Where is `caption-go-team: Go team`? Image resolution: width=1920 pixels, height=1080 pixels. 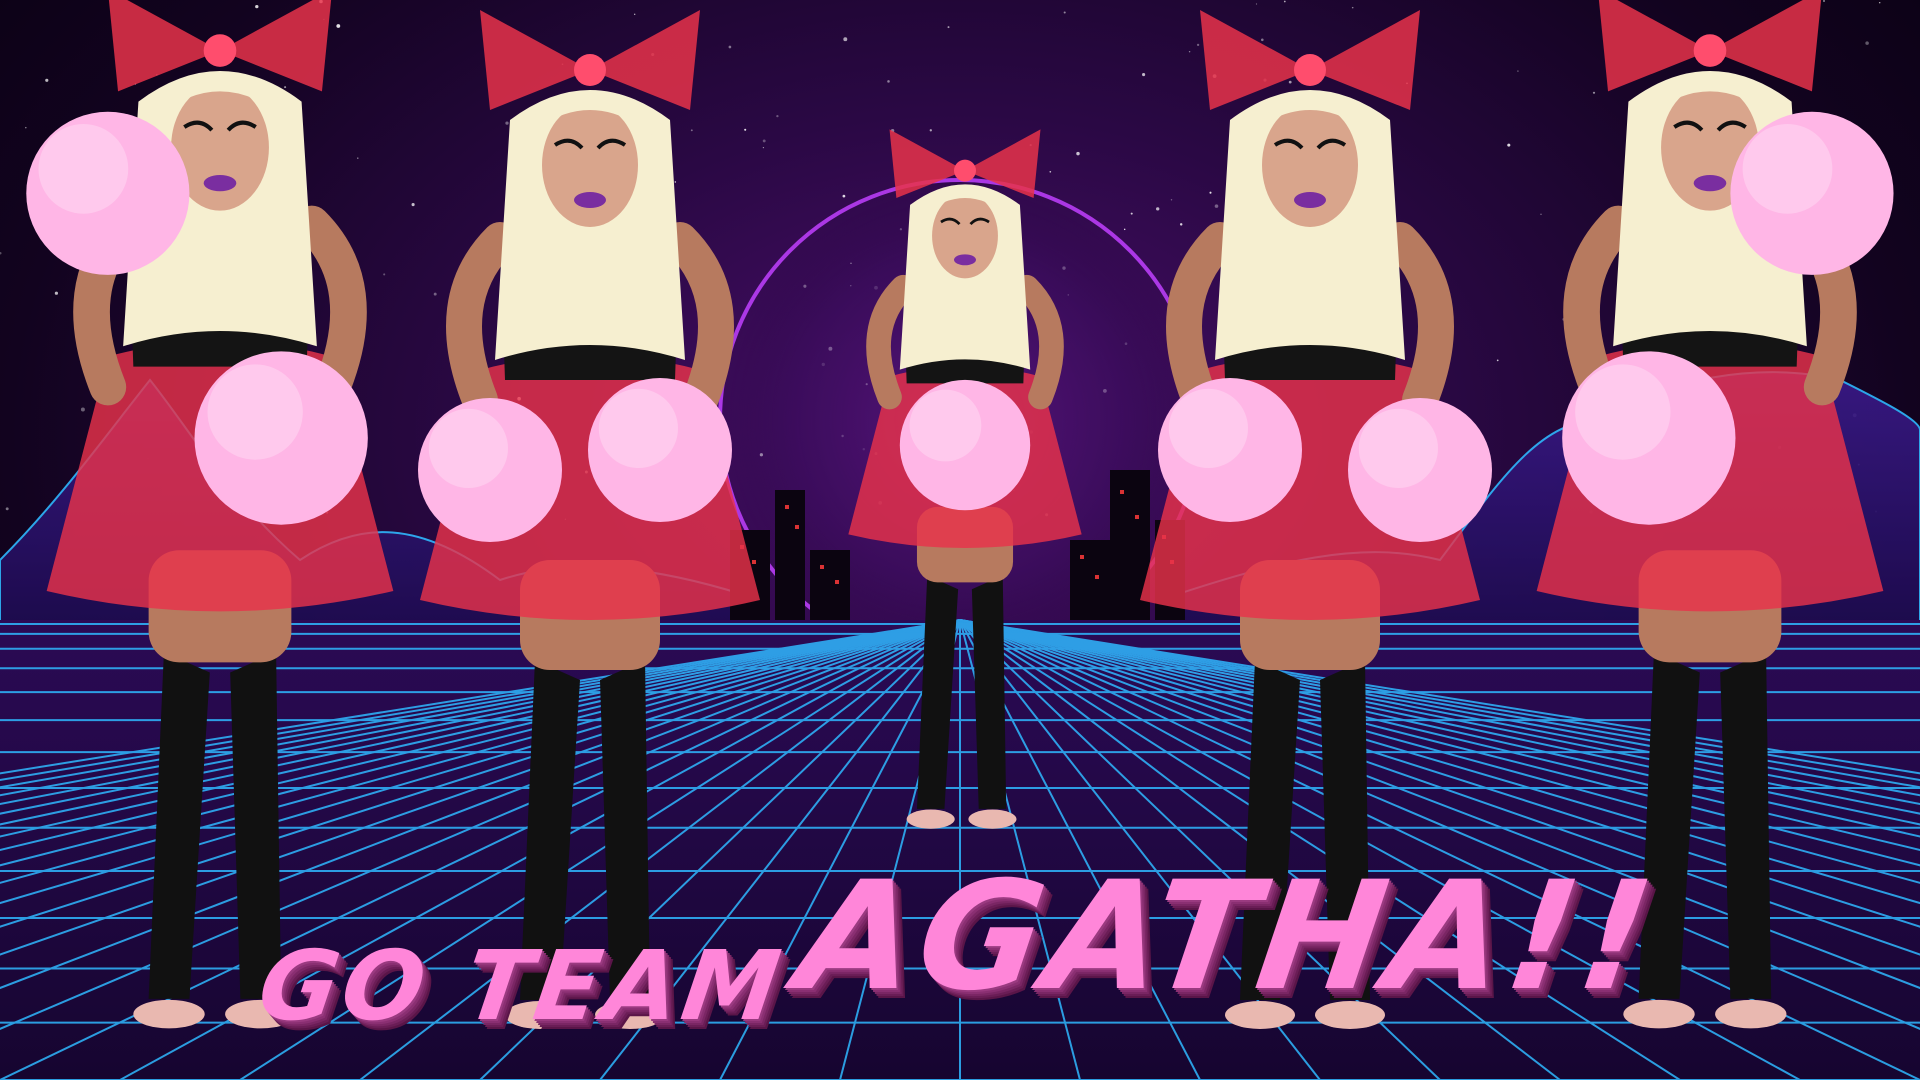 caption-go-team: Go team is located at coordinates (521, 986).